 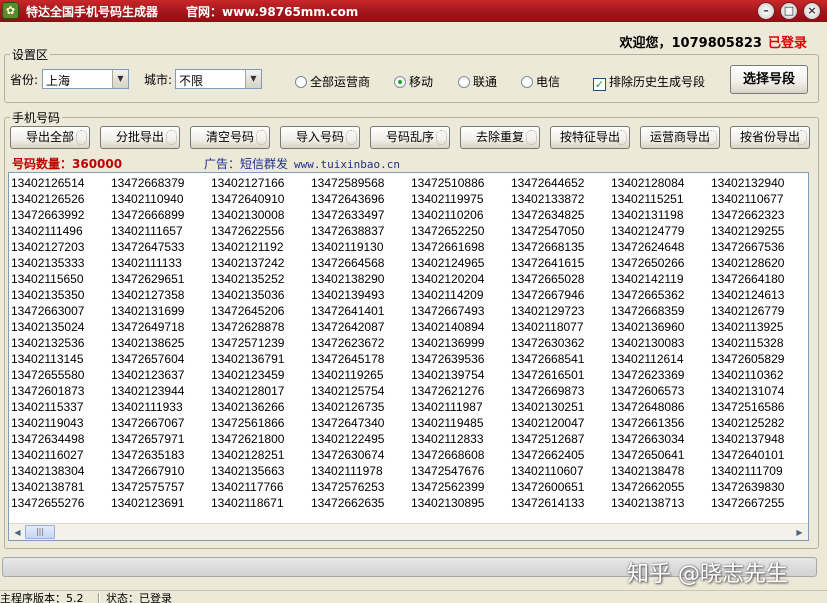 What do you see at coordinates (261, 280) in the screenshot?
I see `phone-number: 13402135252` at bounding box center [261, 280].